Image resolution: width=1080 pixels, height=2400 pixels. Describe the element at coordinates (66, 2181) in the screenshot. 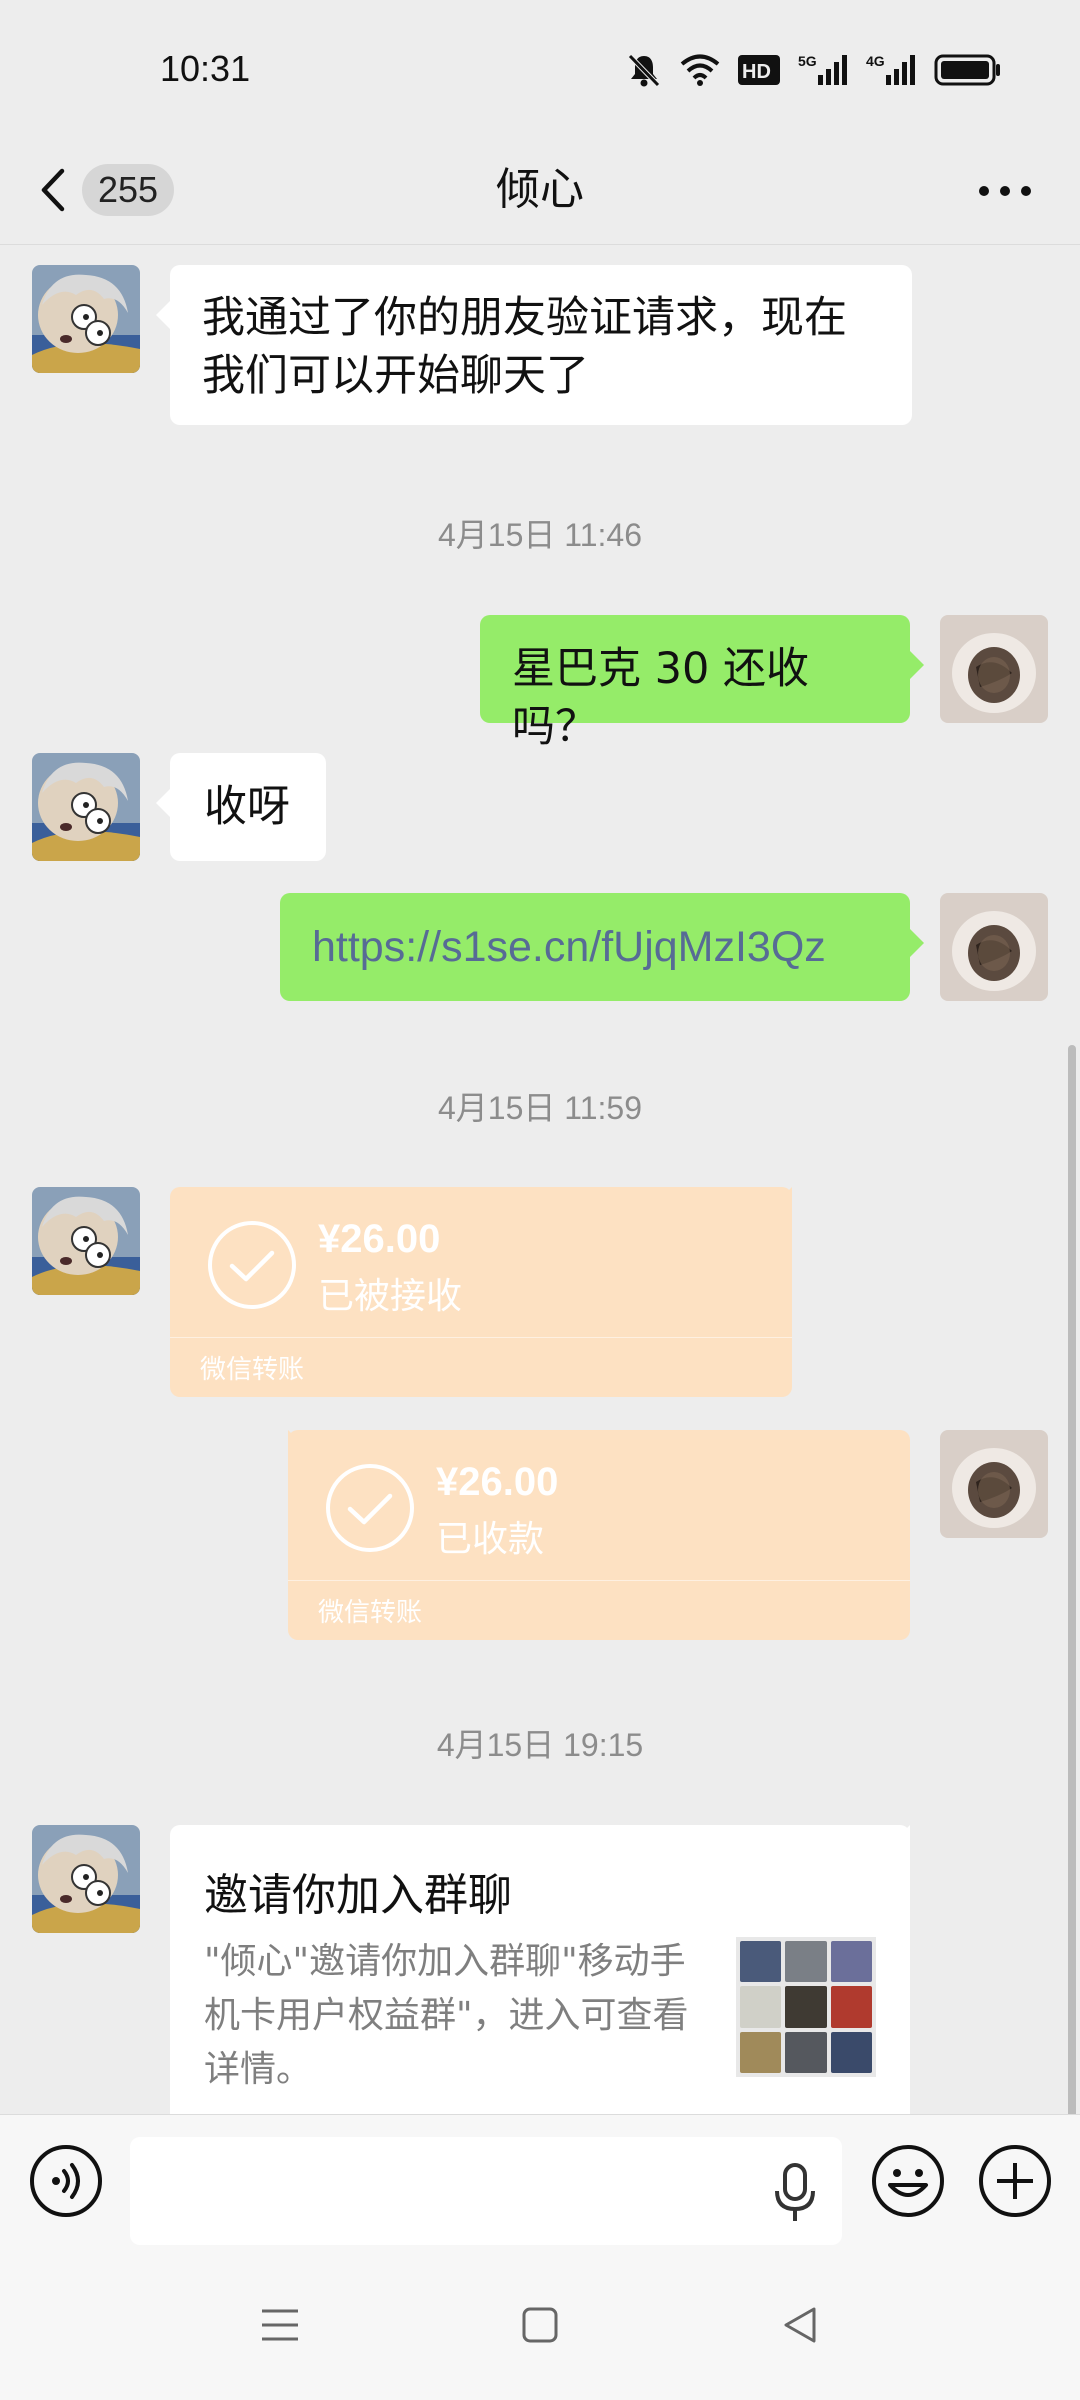

I see `voice-icon` at that location.